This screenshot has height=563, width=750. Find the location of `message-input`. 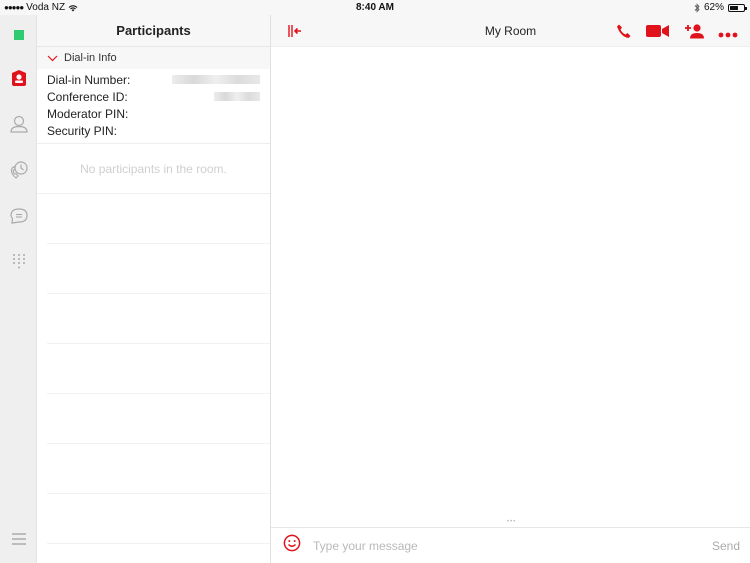

message-input is located at coordinates (512, 545).